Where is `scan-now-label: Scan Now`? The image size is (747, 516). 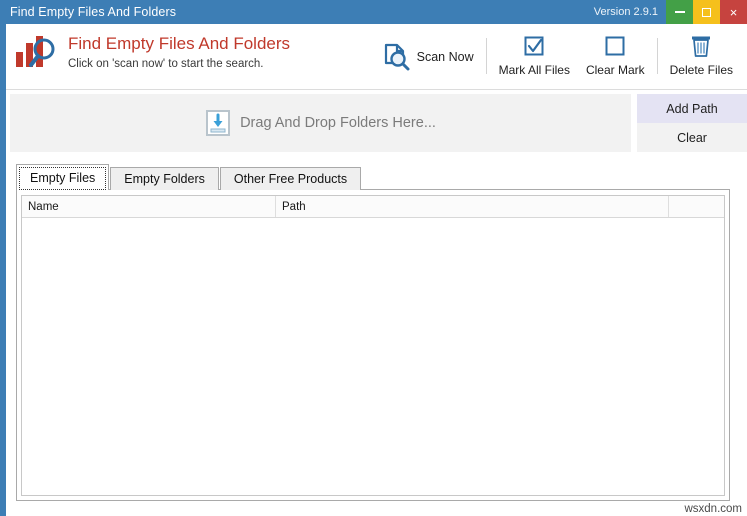 scan-now-label: Scan Now is located at coordinates (445, 57).